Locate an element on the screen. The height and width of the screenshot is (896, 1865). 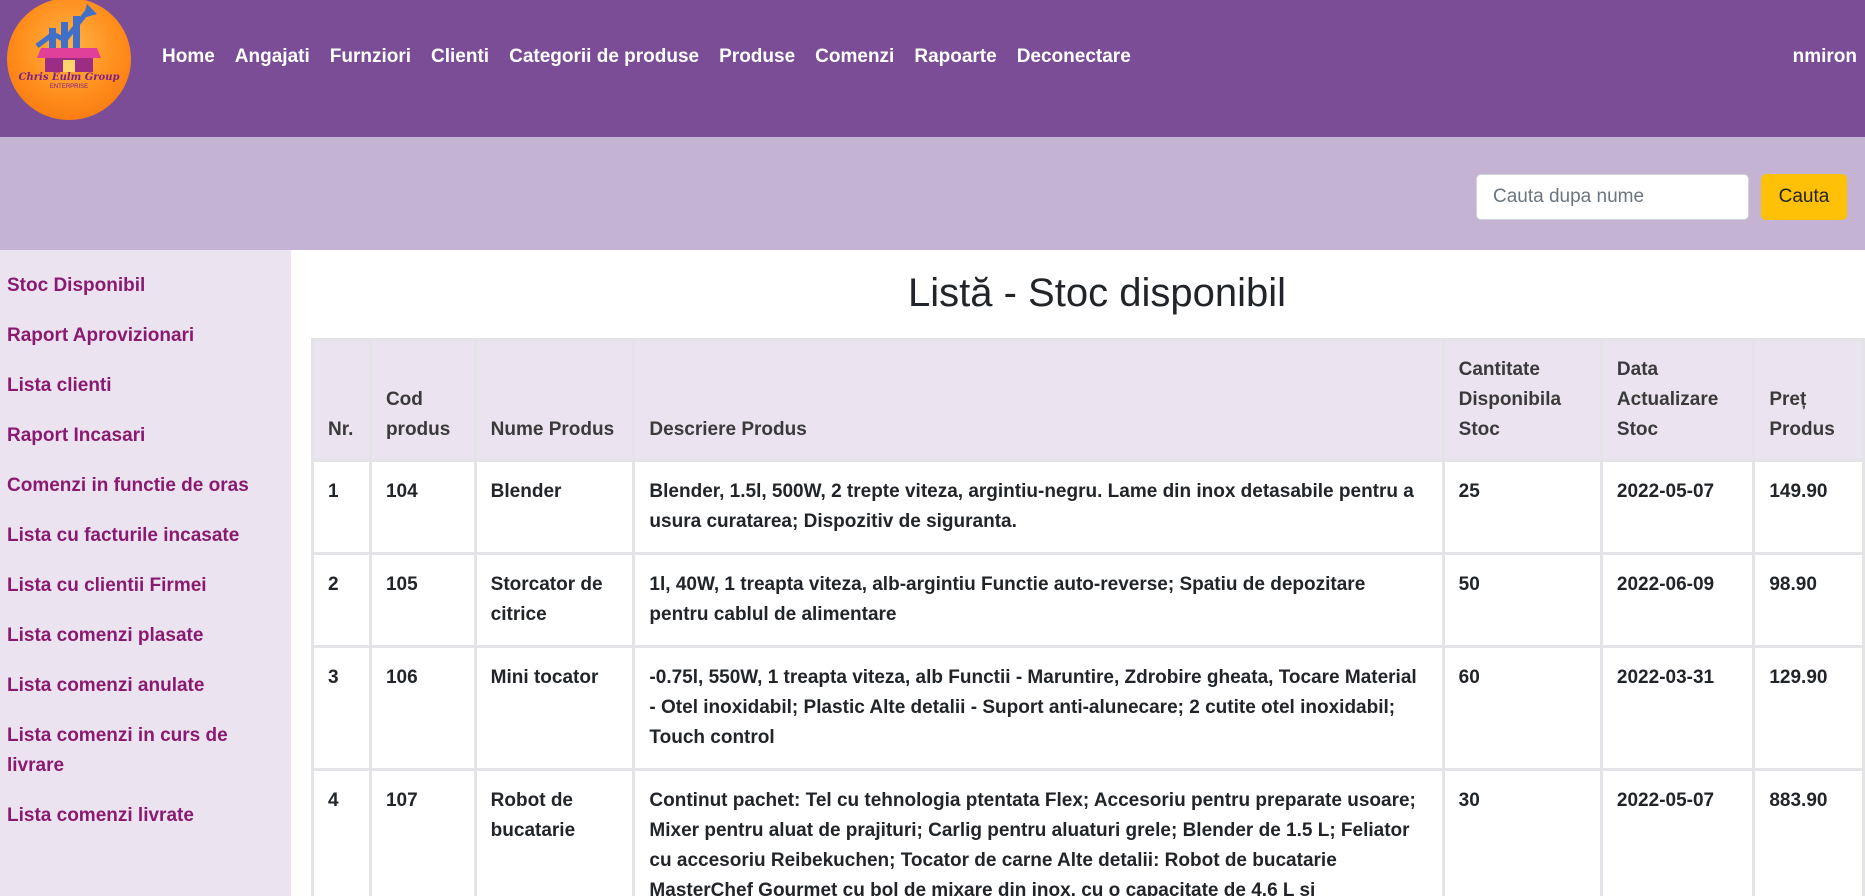
cell-pret-produs: 883.90 is located at coordinates (1808, 832).